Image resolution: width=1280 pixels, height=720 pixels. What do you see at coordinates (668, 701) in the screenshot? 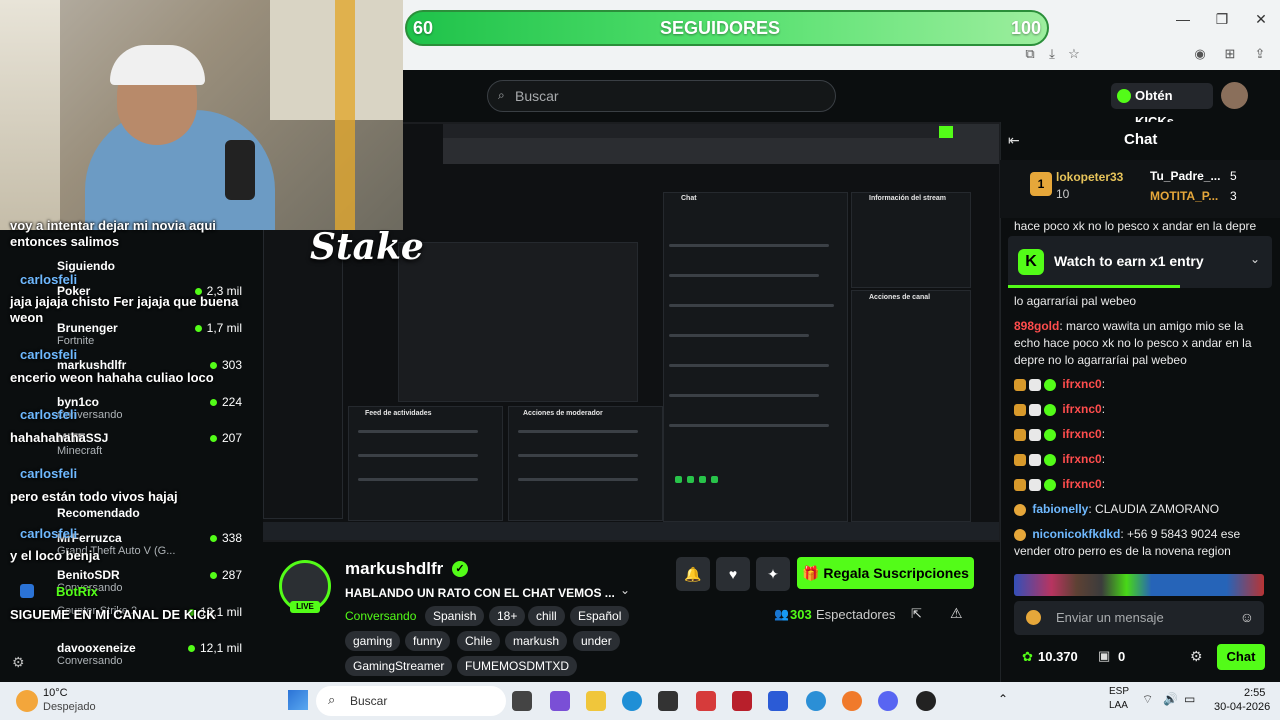
I see `store-icon` at bounding box center [668, 701].